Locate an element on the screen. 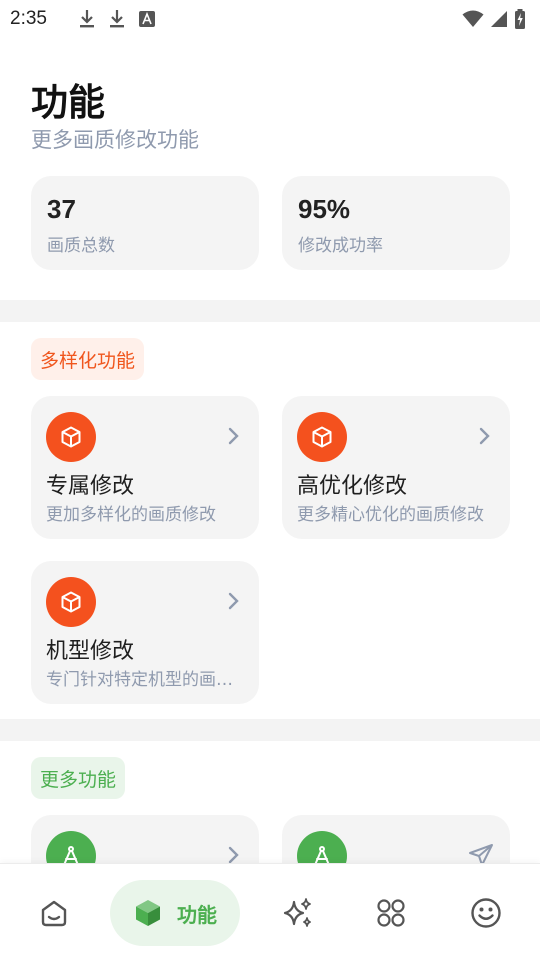 This screenshot has height=960, width=540. font-notification-icon is located at coordinates (146, 19).